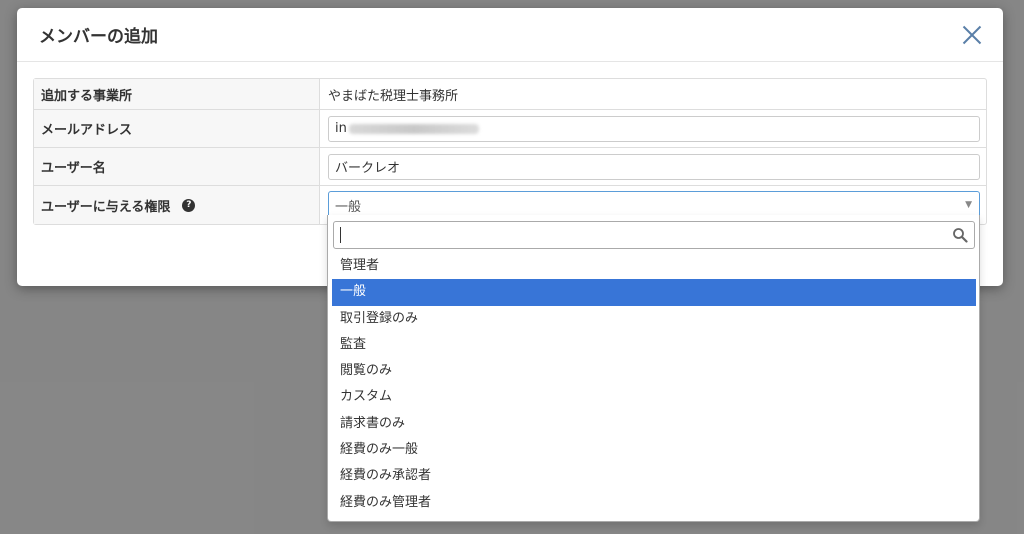  Describe the element at coordinates (654, 371) in the screenshot. I see `option-view-only: 閲覧のみ` at that location.